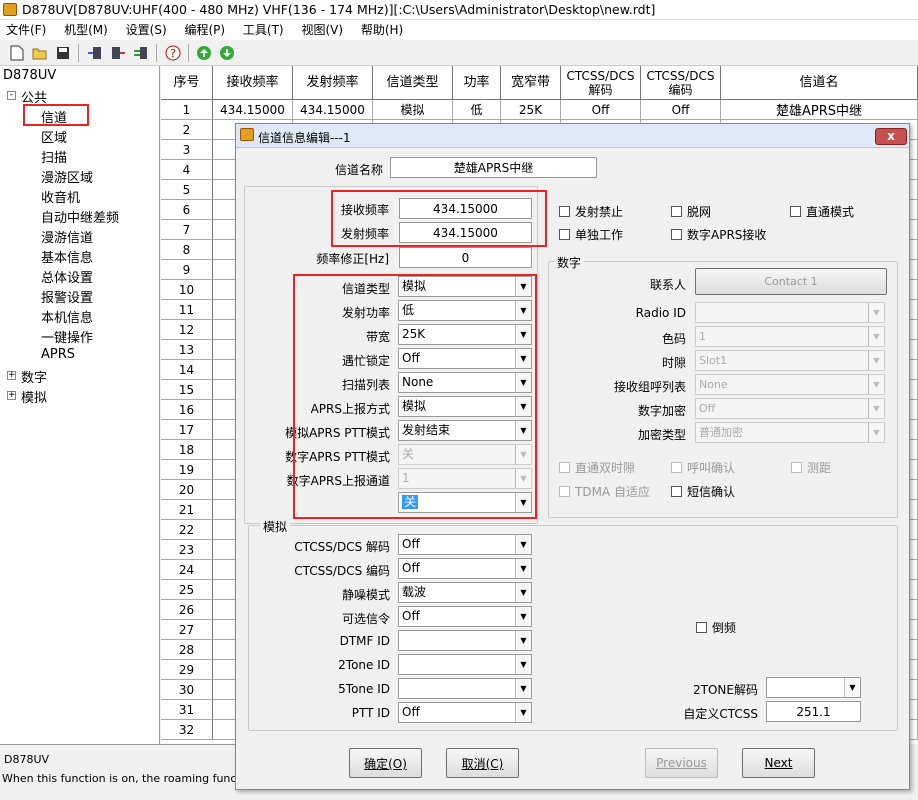 The width and height of the screenshot is (918, 800). What do you see at coordinates (187, 510) in the screenshot?
I see `table-row-number: 21` at bounding box center [187, 510].